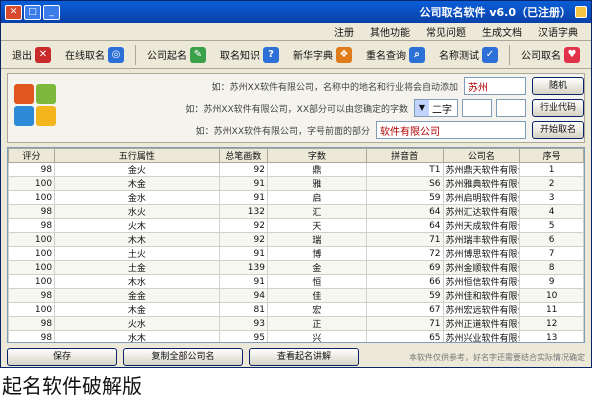 This screenshot has height=400, width=592. What do you see at coordinates (334, 87) in the screenshot?
I see `row-location-hint: 如：苏州XX软件有限公司，名称中的地名和行业将会自动添加` at bounding box center [334, 87].